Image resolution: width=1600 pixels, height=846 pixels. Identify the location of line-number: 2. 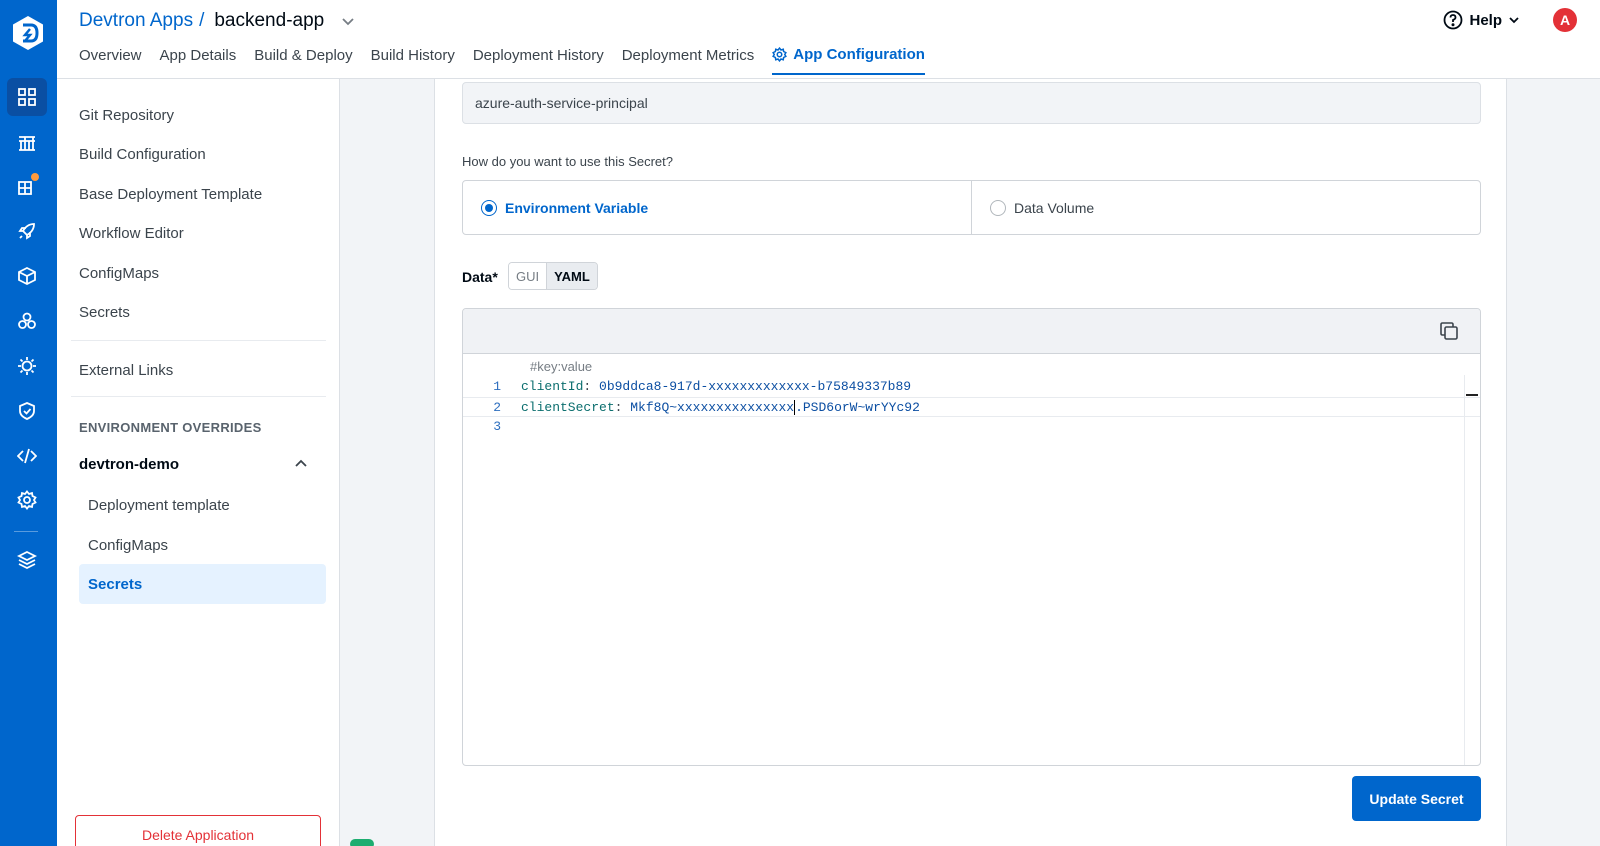
(497, 407).